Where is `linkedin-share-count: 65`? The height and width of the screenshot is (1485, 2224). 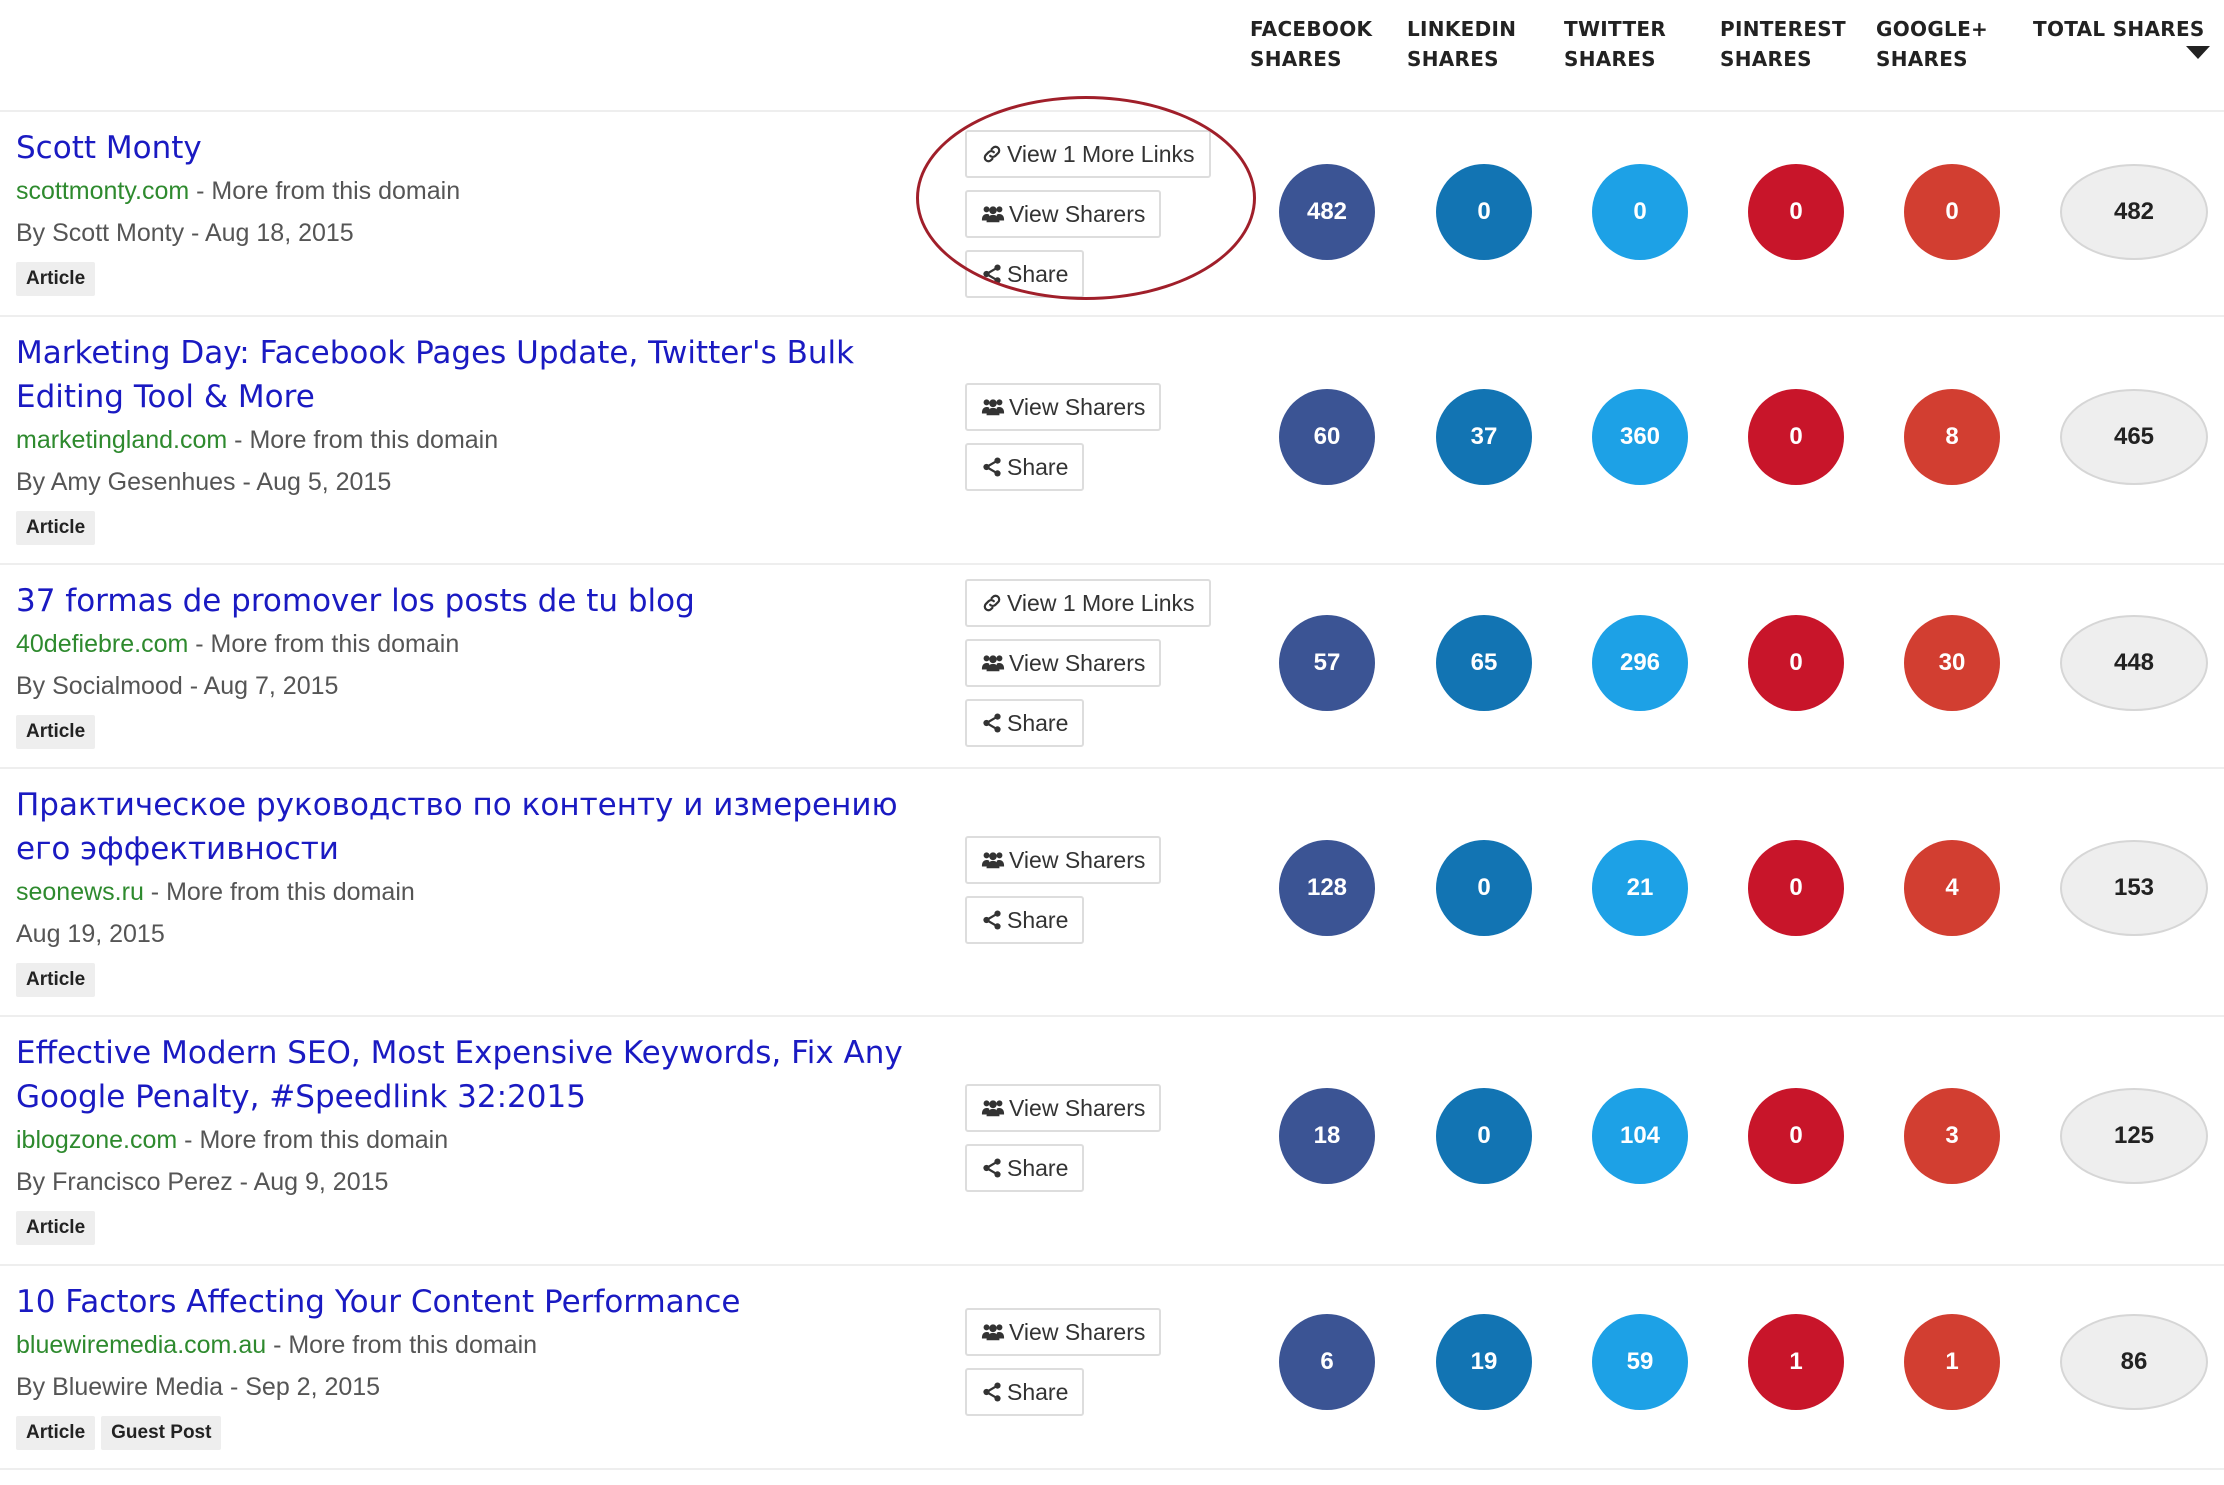
linkedin-share-count: 65 is located at coordinates (1484, 663).